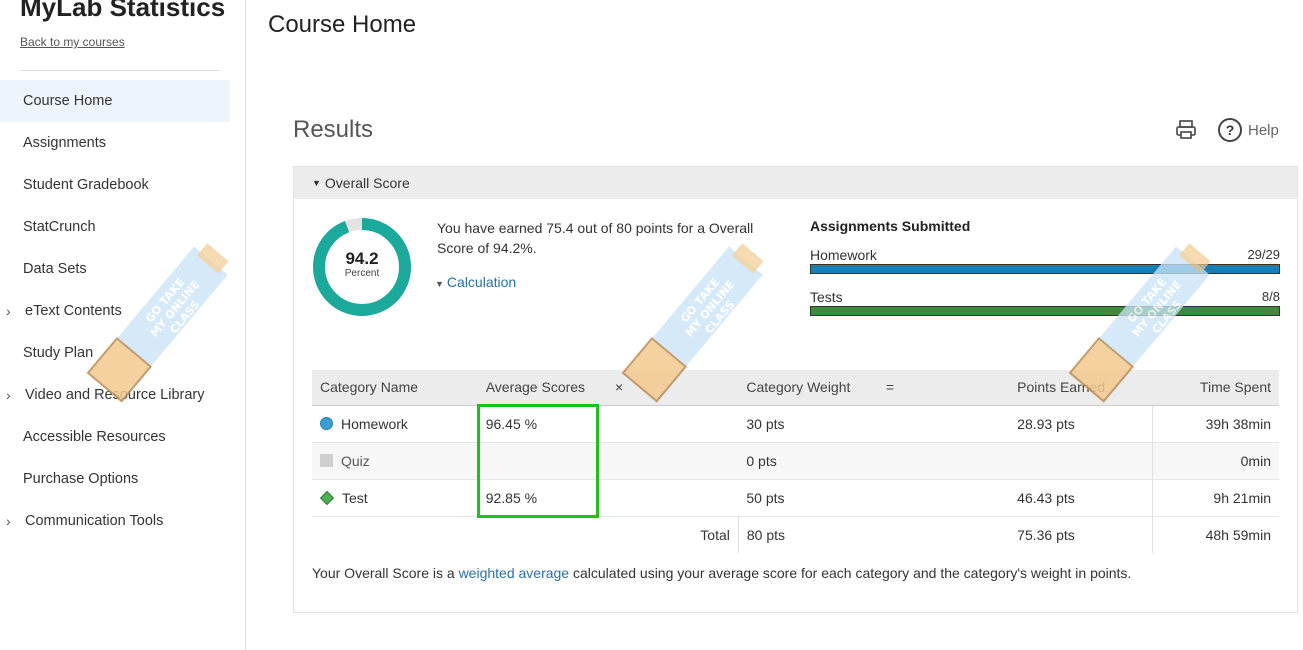 The image size is (1303, 650). Describe the element at coordinates (342, 24) in the screenshot. I see `page-title: Course Home` at that location.